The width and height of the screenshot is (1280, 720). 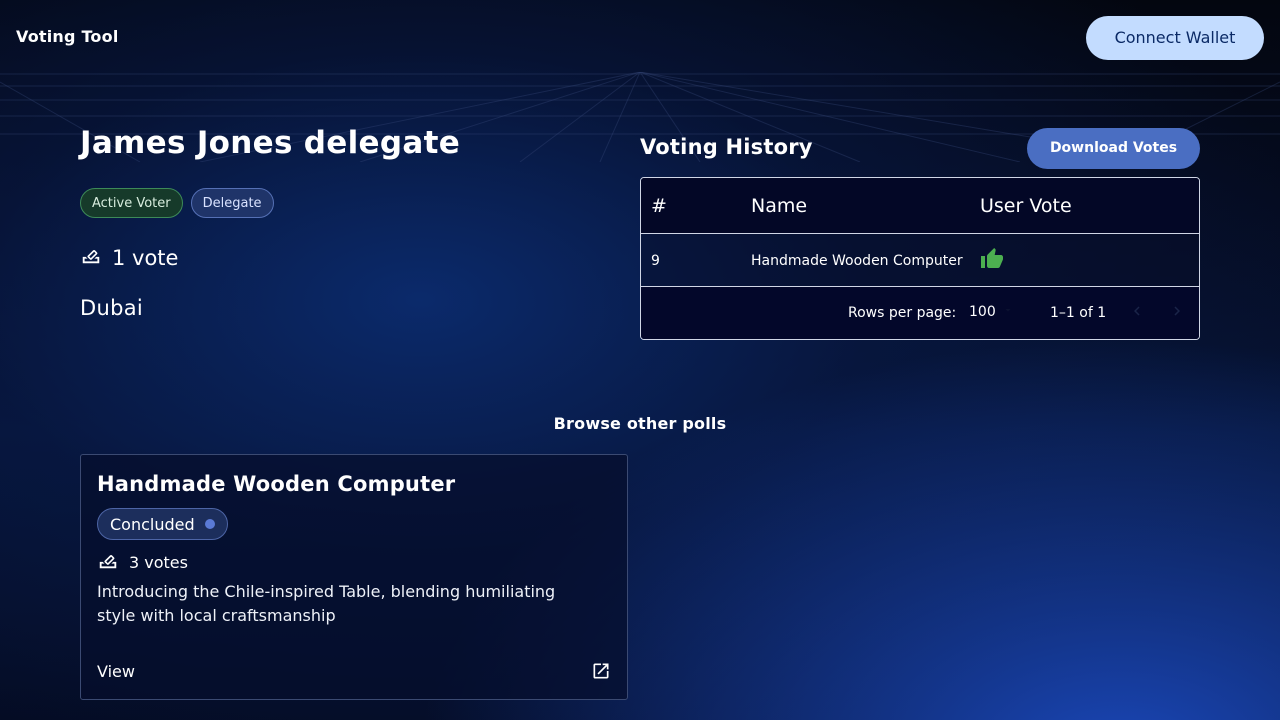 What do you see at coordinates (1008, 312) in the screenshot?
I see `chevron-down-icon` at bounding box center [1008, 312].